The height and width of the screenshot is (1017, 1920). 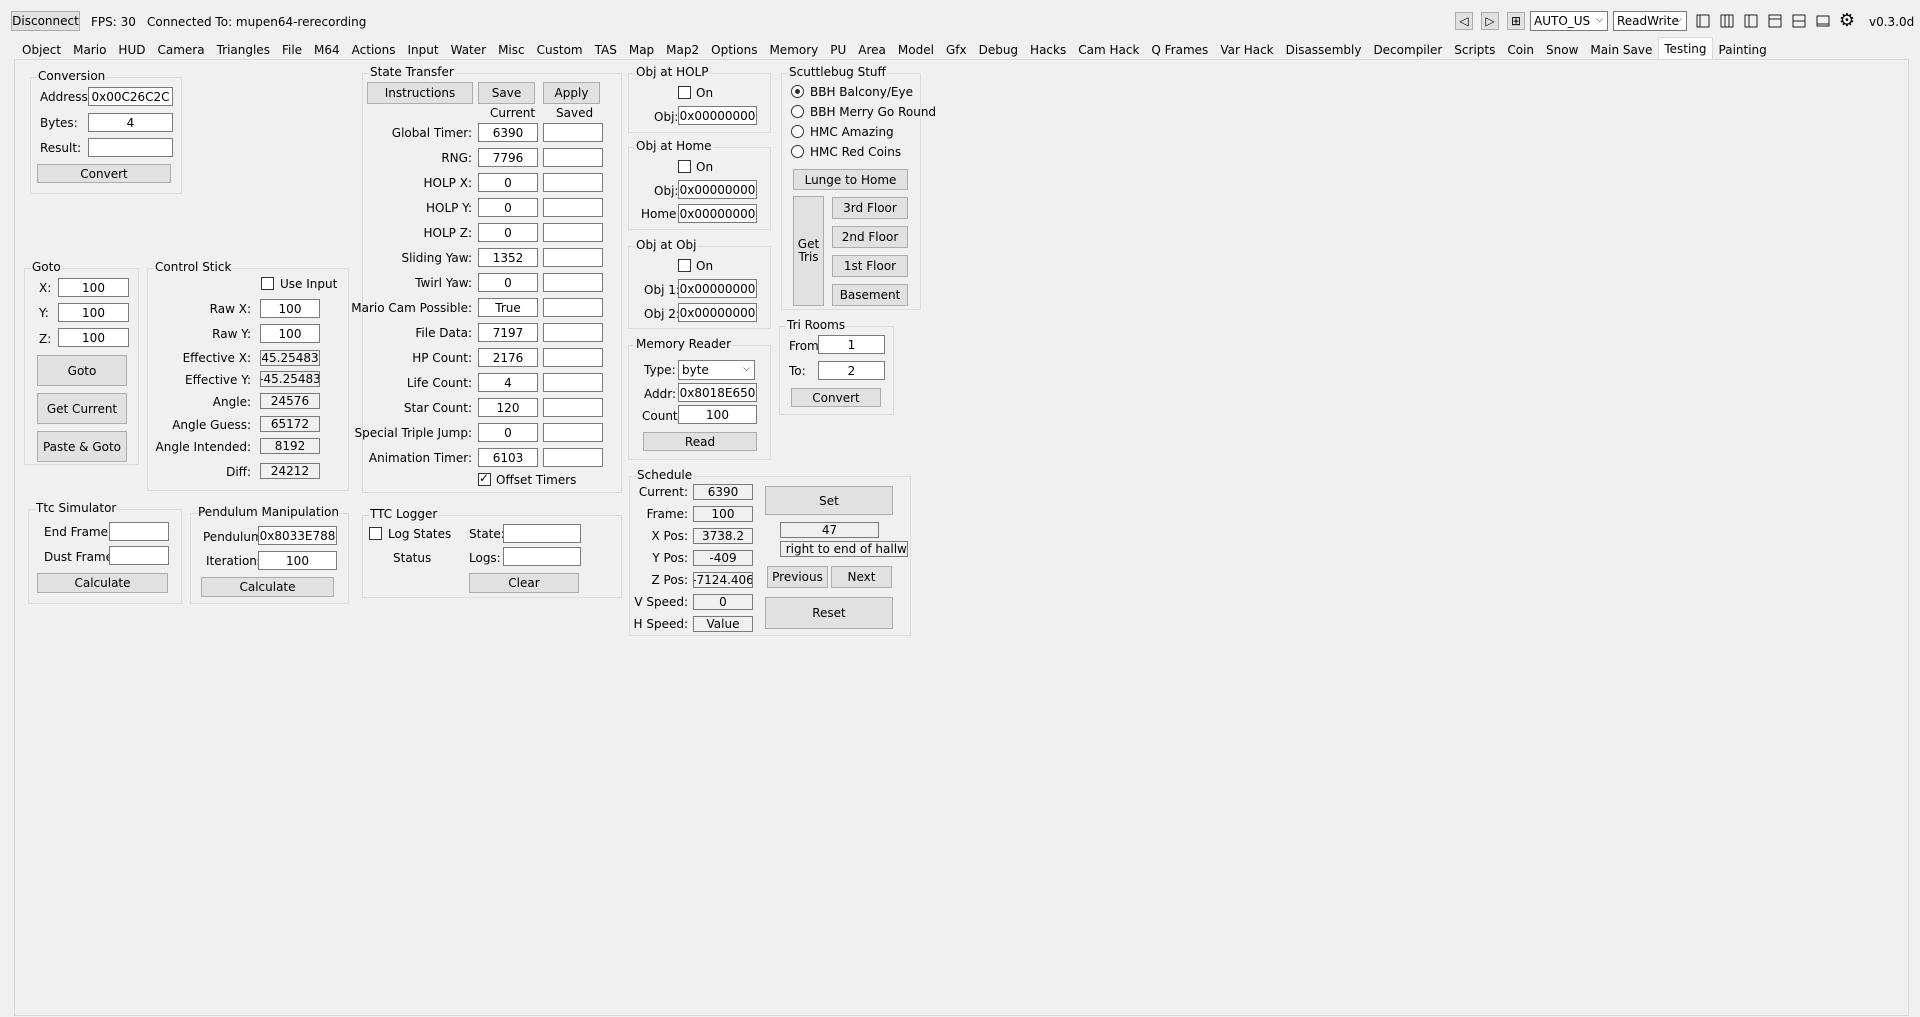 What do you see at coordinates (916, 49) in the screenshot?
I see `tab-model: Model` at bounding box center [916, 49].